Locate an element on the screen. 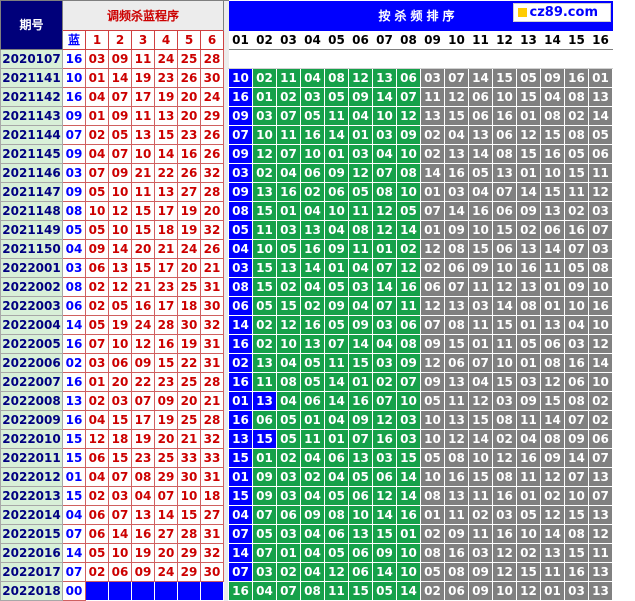 The image size is (635, 601). kill-cell: 05 is located at coordinates (432, 401).